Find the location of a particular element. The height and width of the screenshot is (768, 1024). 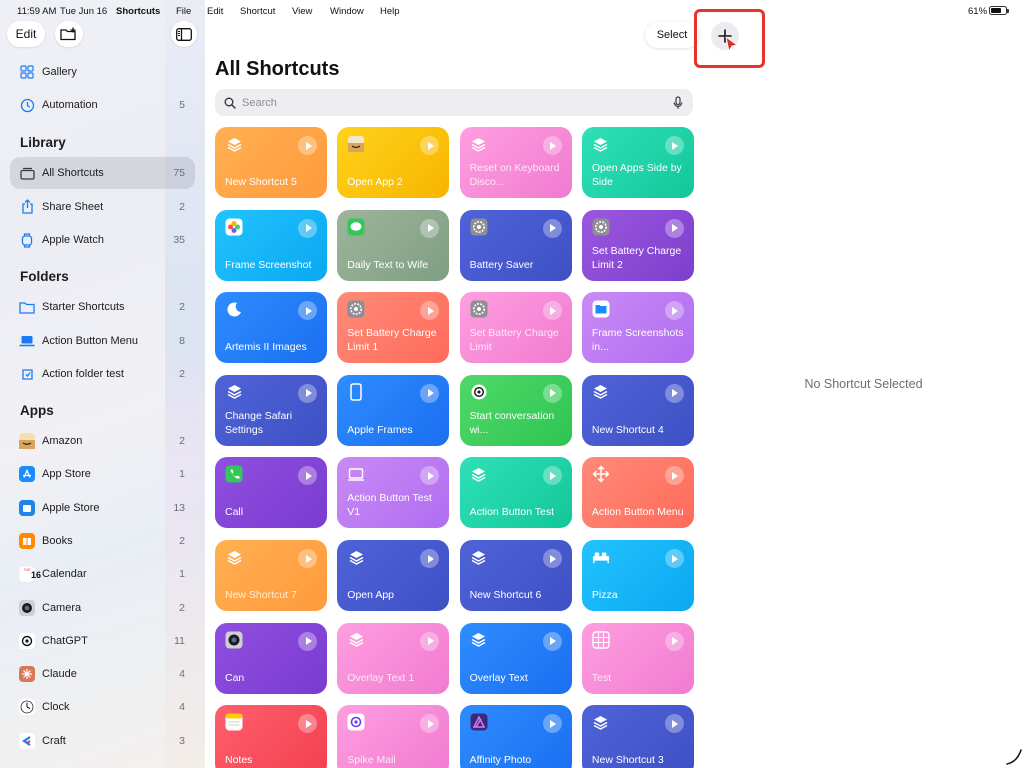

shortcut-tile-open-app-2: Open App 2 is located at coordinates (393, 162).